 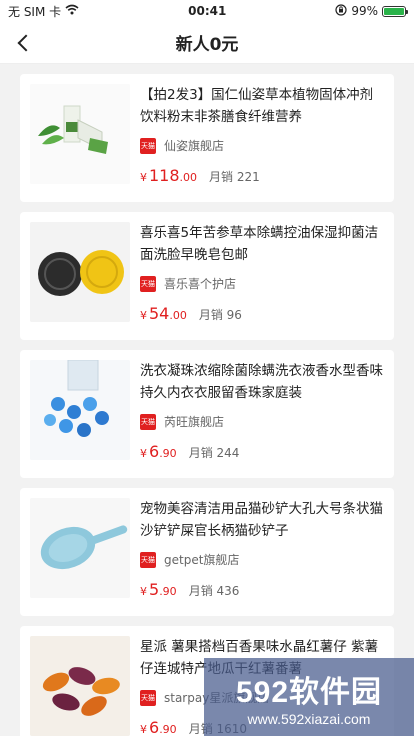 I want to click on back-button, so click(x=24, y=43).